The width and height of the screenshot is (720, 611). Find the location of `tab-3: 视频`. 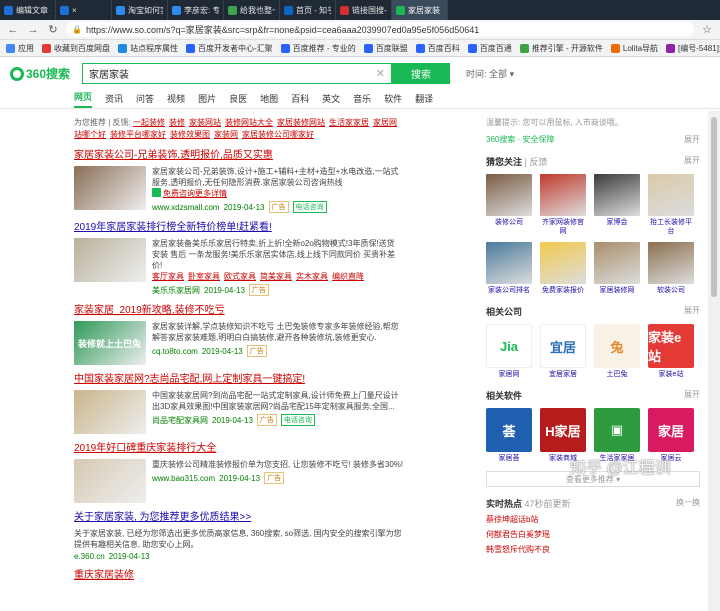

tab-3: 视频 is located at coordinates (176, 100).